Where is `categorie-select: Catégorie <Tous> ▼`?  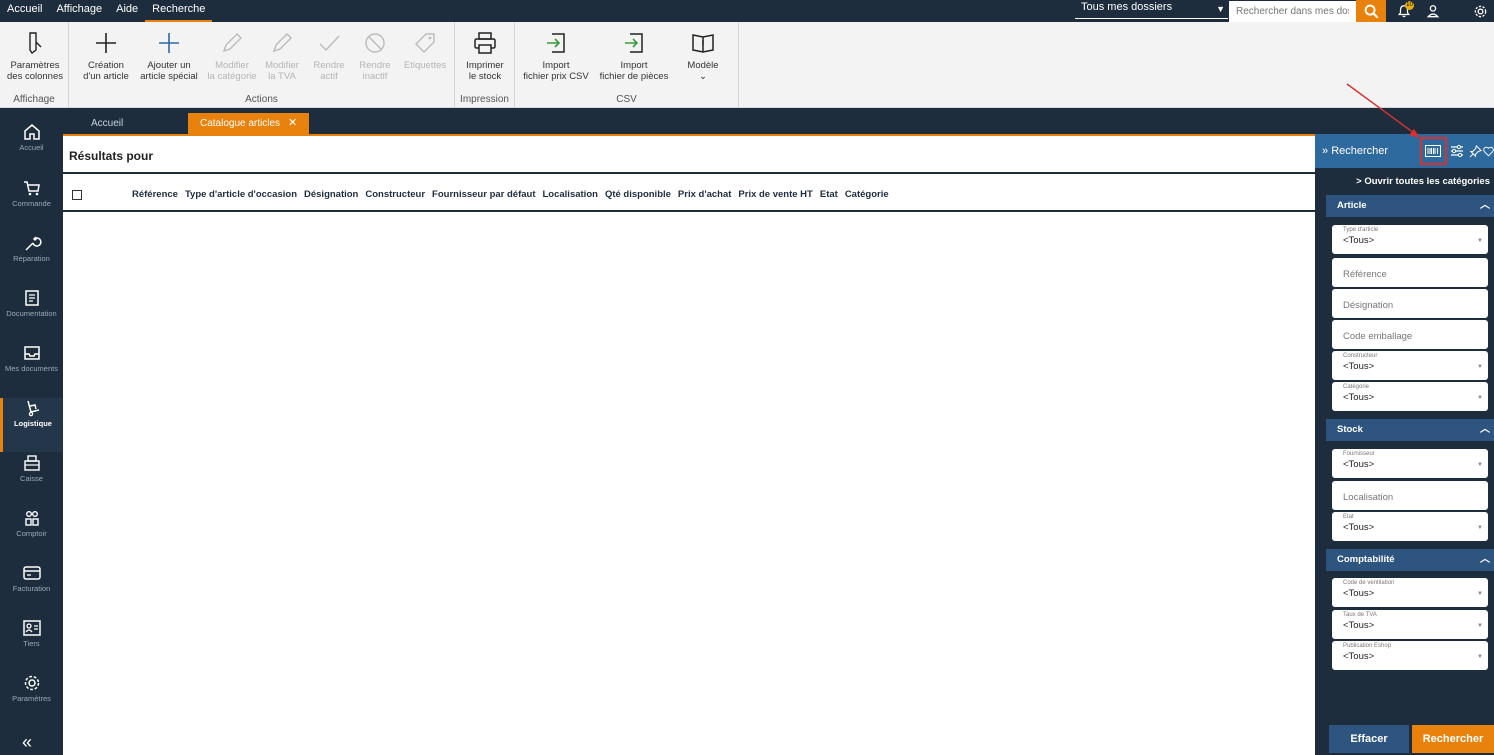 categorie-select: Catégorie <Tous> ▼ is located at coordinates (1410, 396).